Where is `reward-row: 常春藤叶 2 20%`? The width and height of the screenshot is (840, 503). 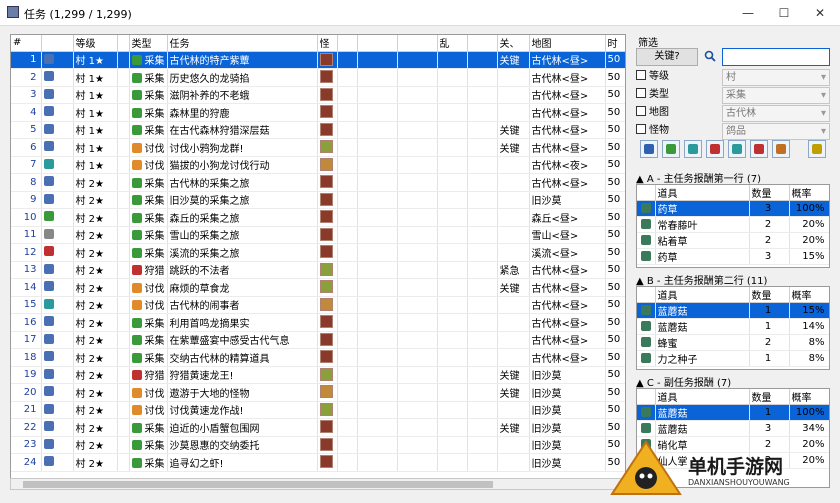 reward-row: 常春藤叶 2 20% is located at coordinates (733, 224).